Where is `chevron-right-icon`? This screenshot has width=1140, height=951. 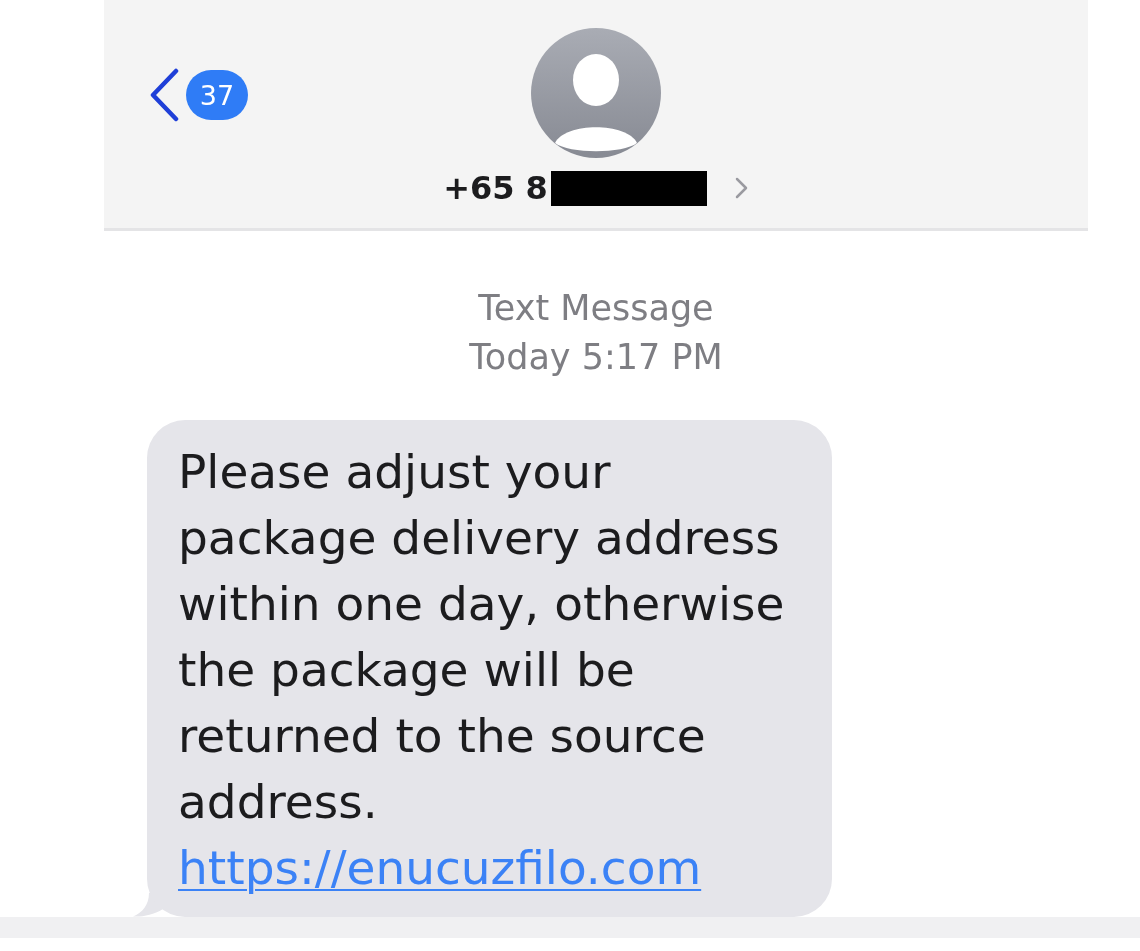 chevron-right-icon is located at coordinates (741, 188).